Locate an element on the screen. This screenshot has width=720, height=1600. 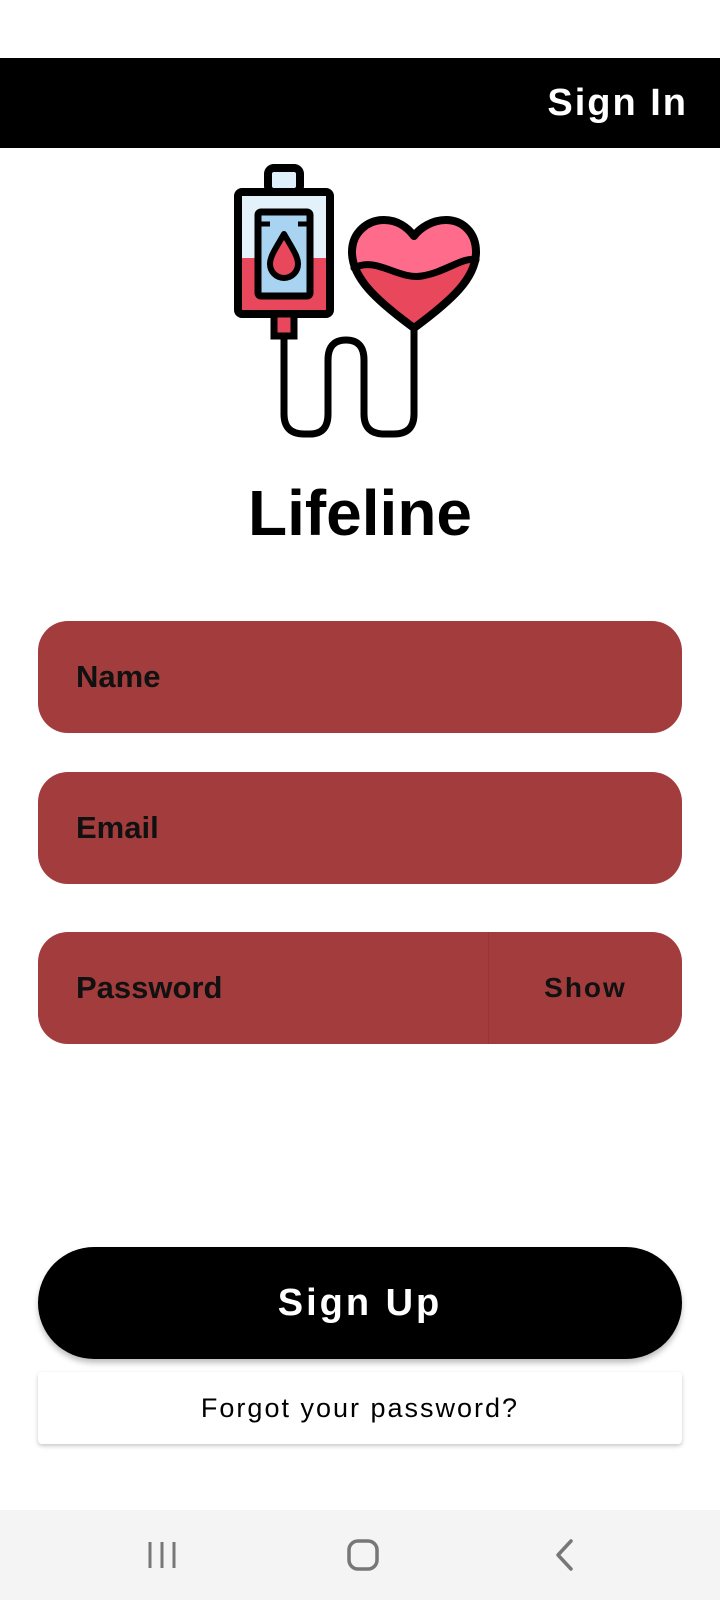
home-icon is located at coordinates (363, 1555).